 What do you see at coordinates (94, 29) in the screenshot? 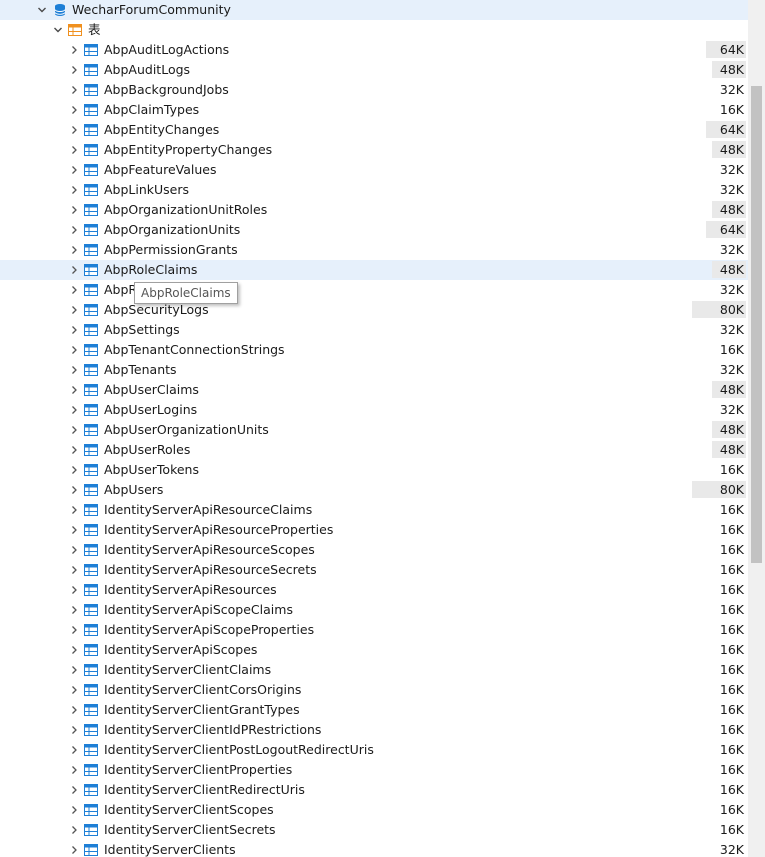
I see `tables-folder-label: 表` at bounding box center [94, 29].